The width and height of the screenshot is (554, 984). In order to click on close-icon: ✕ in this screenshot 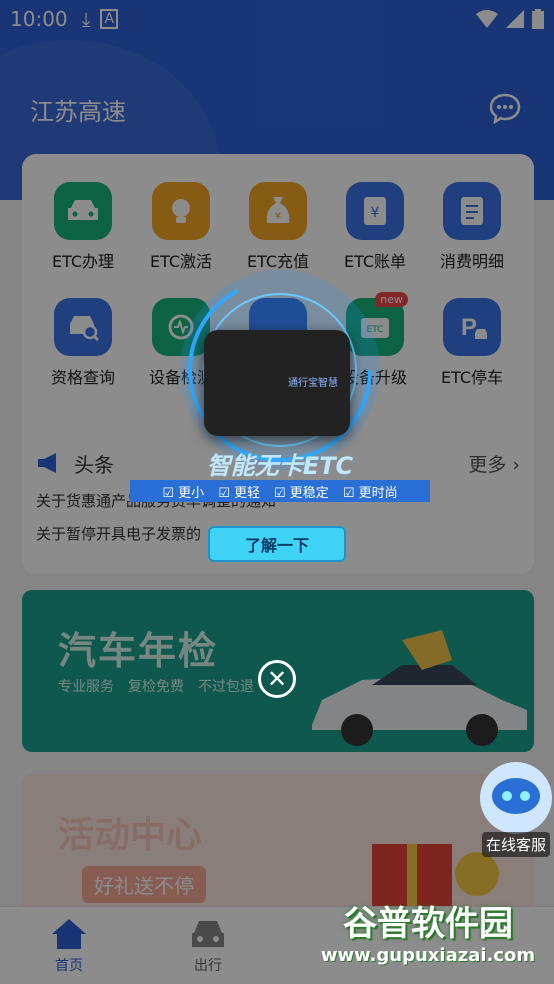, I will do `click(277, 679)`.